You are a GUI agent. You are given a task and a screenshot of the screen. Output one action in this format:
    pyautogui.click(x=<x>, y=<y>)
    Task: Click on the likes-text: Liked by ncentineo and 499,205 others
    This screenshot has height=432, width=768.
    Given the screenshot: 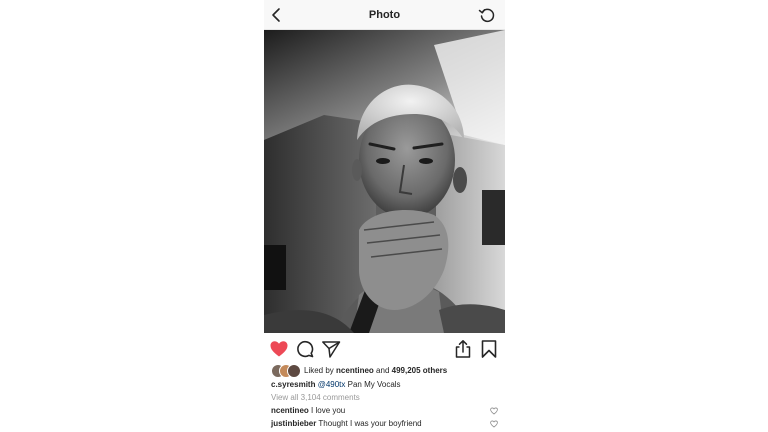 What is the action you would take?
    pyautogui.click(x=375, y=370)
    